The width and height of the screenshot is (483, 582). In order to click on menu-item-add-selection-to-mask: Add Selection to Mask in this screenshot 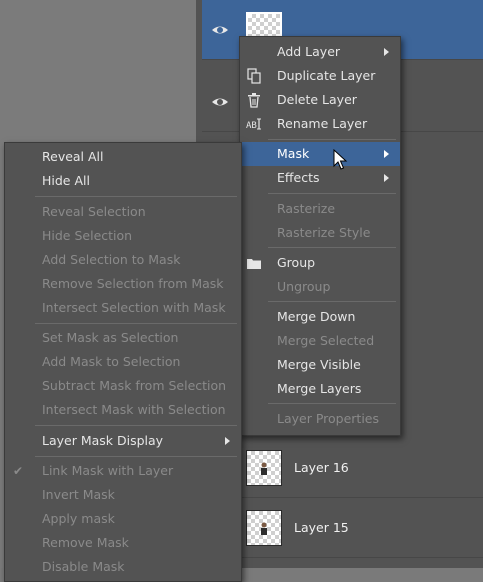, I will do `click(123, 260)`.